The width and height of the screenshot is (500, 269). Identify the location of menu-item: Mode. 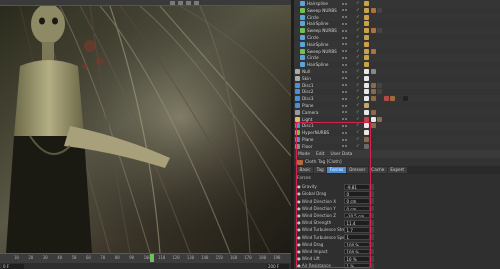
(304, 154).